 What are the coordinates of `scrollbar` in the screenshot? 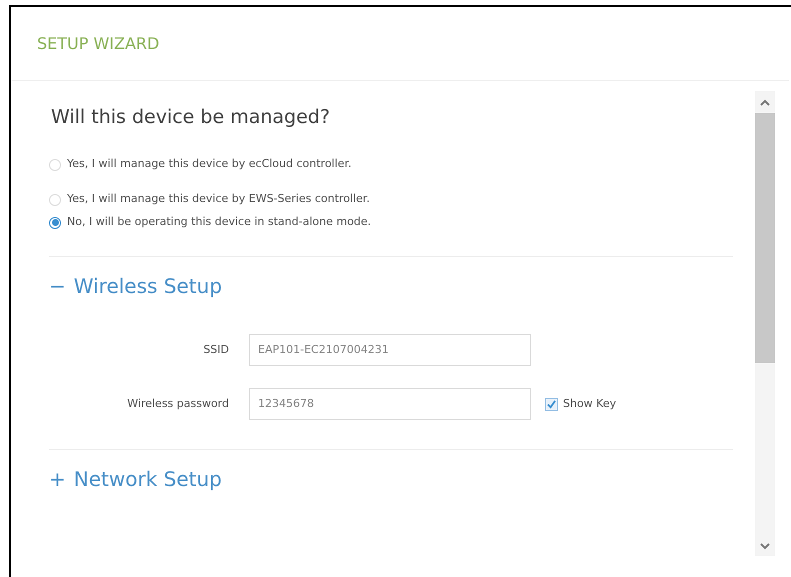 It's located at (765, 323).